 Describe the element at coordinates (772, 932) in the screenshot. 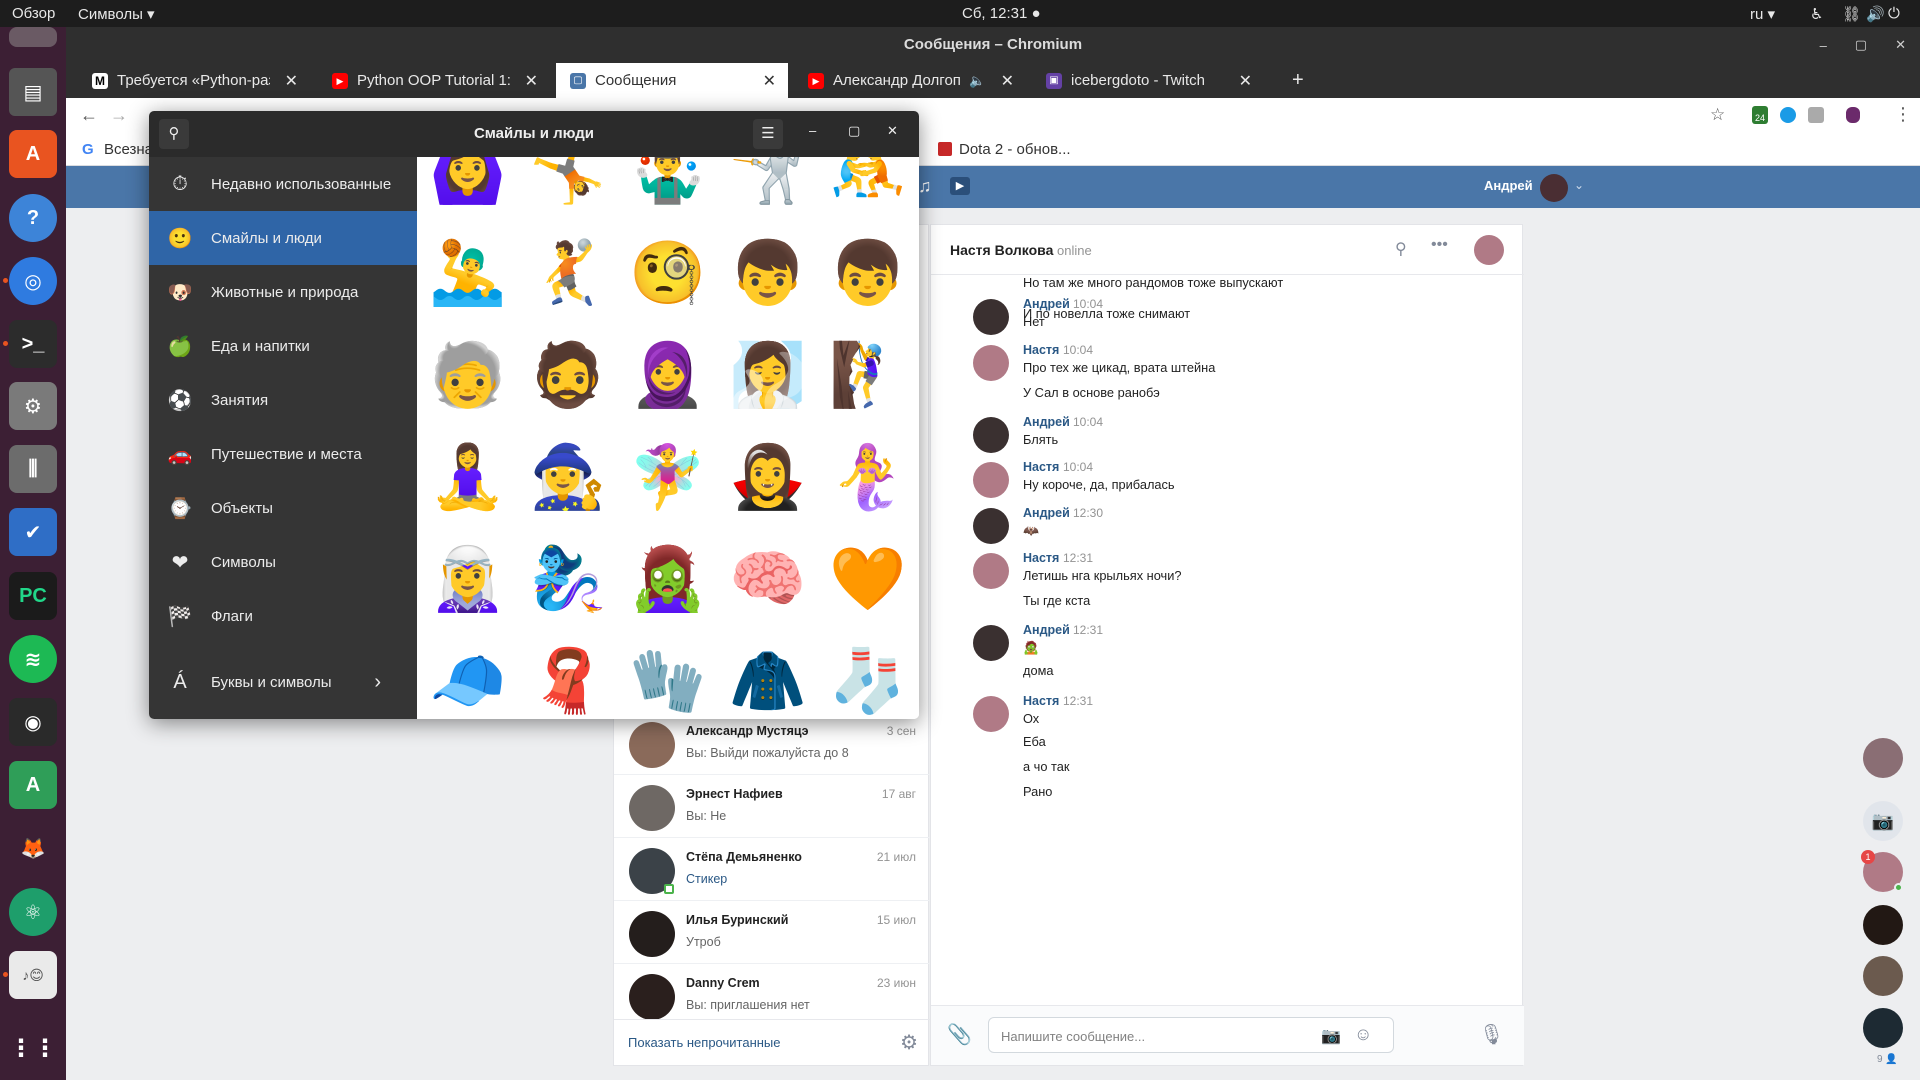

I see `list-item: Илья Буринский 15 июл Утроб` at that location.